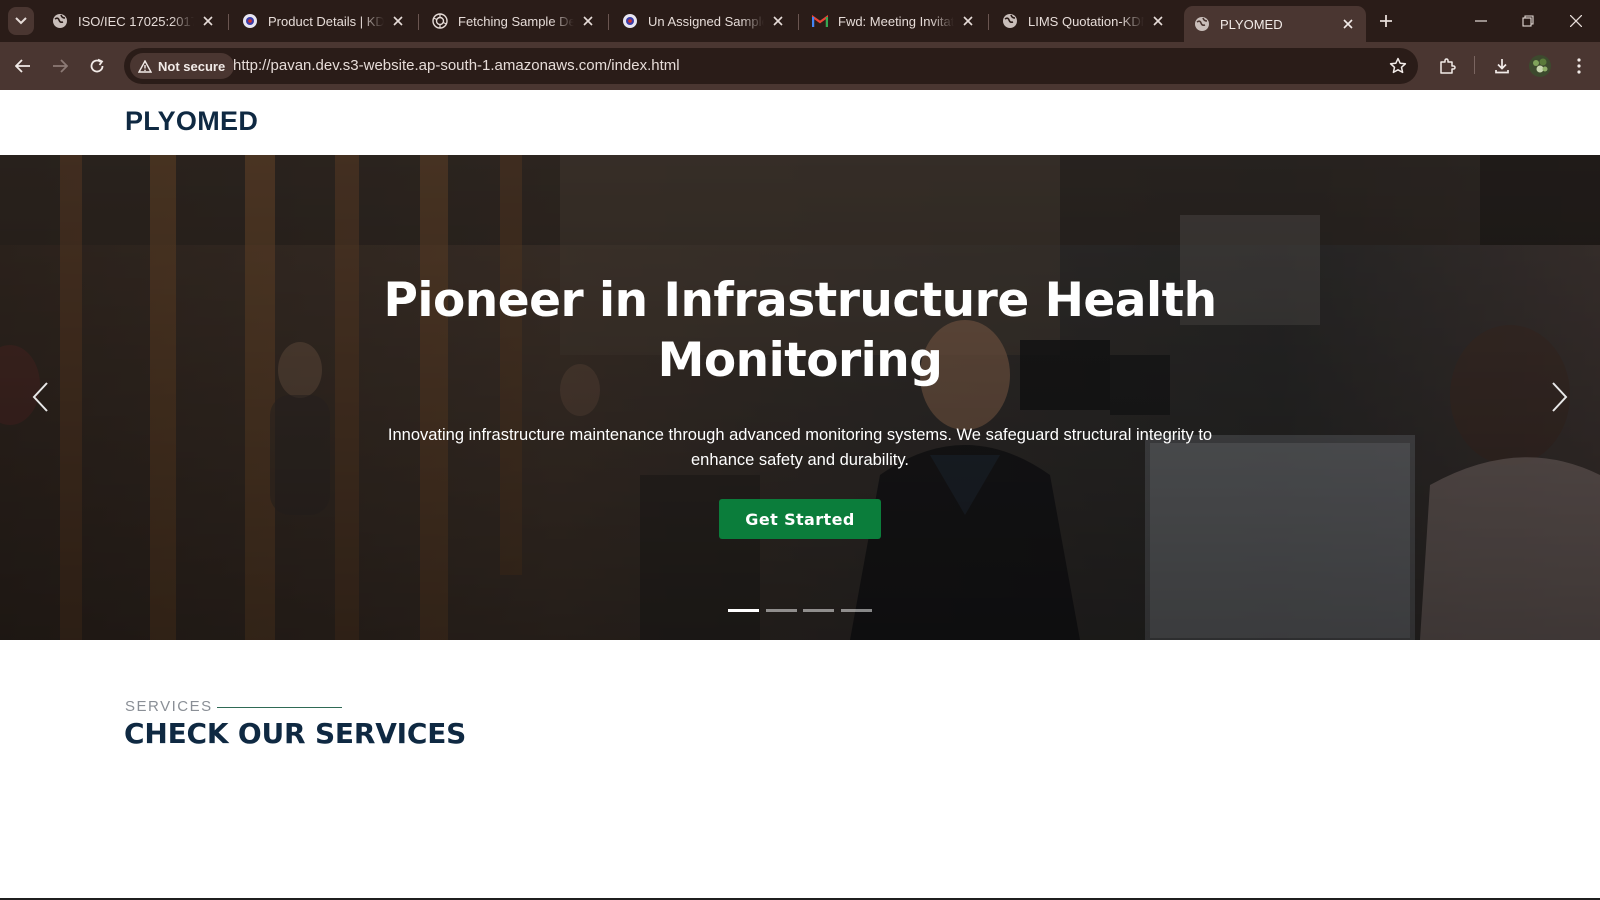 This screenshot has height=900, width=1600. I want to click on tab-title: Un Assigned Samples, so click(706, 21).